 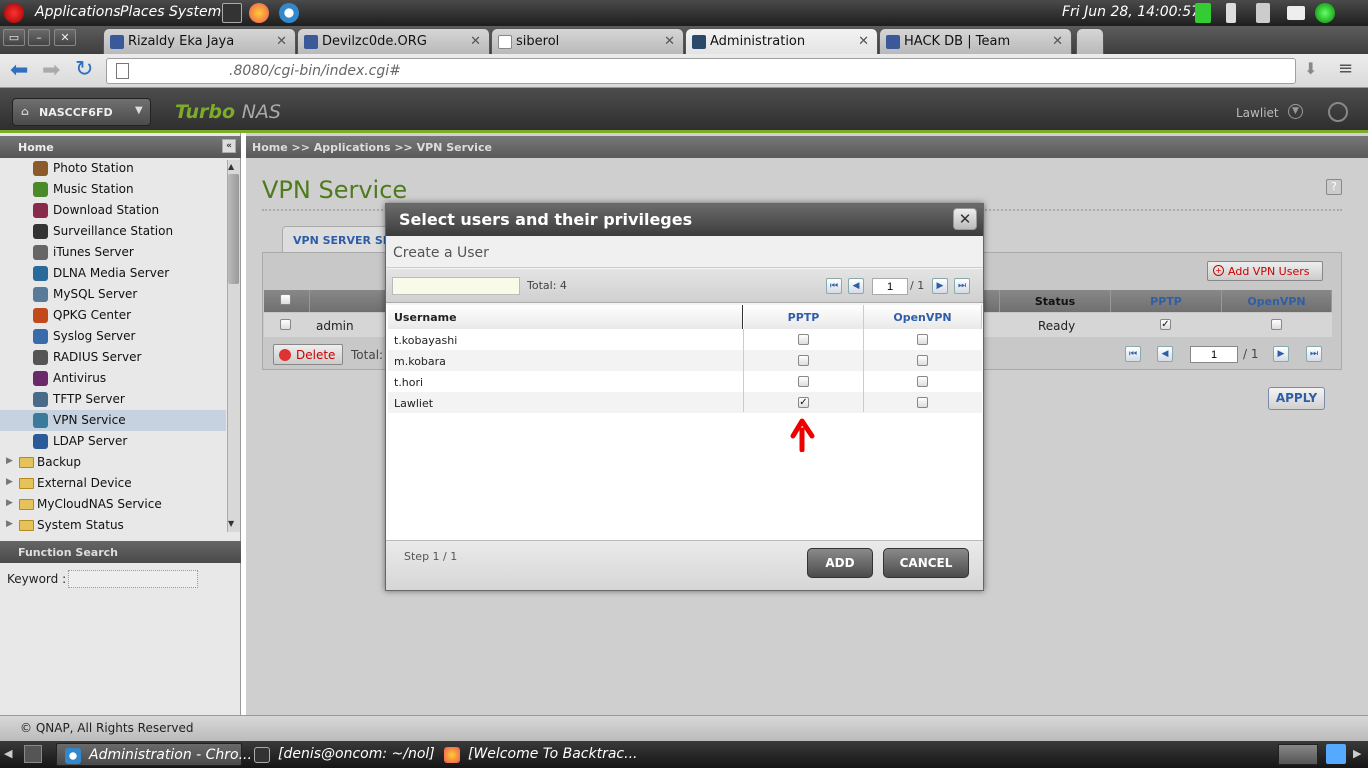 What do you see at coordinates (856, 286) in the screenshot?
I see `dialog-prev-page-icon: ◀` at bounding box center [856, 286].